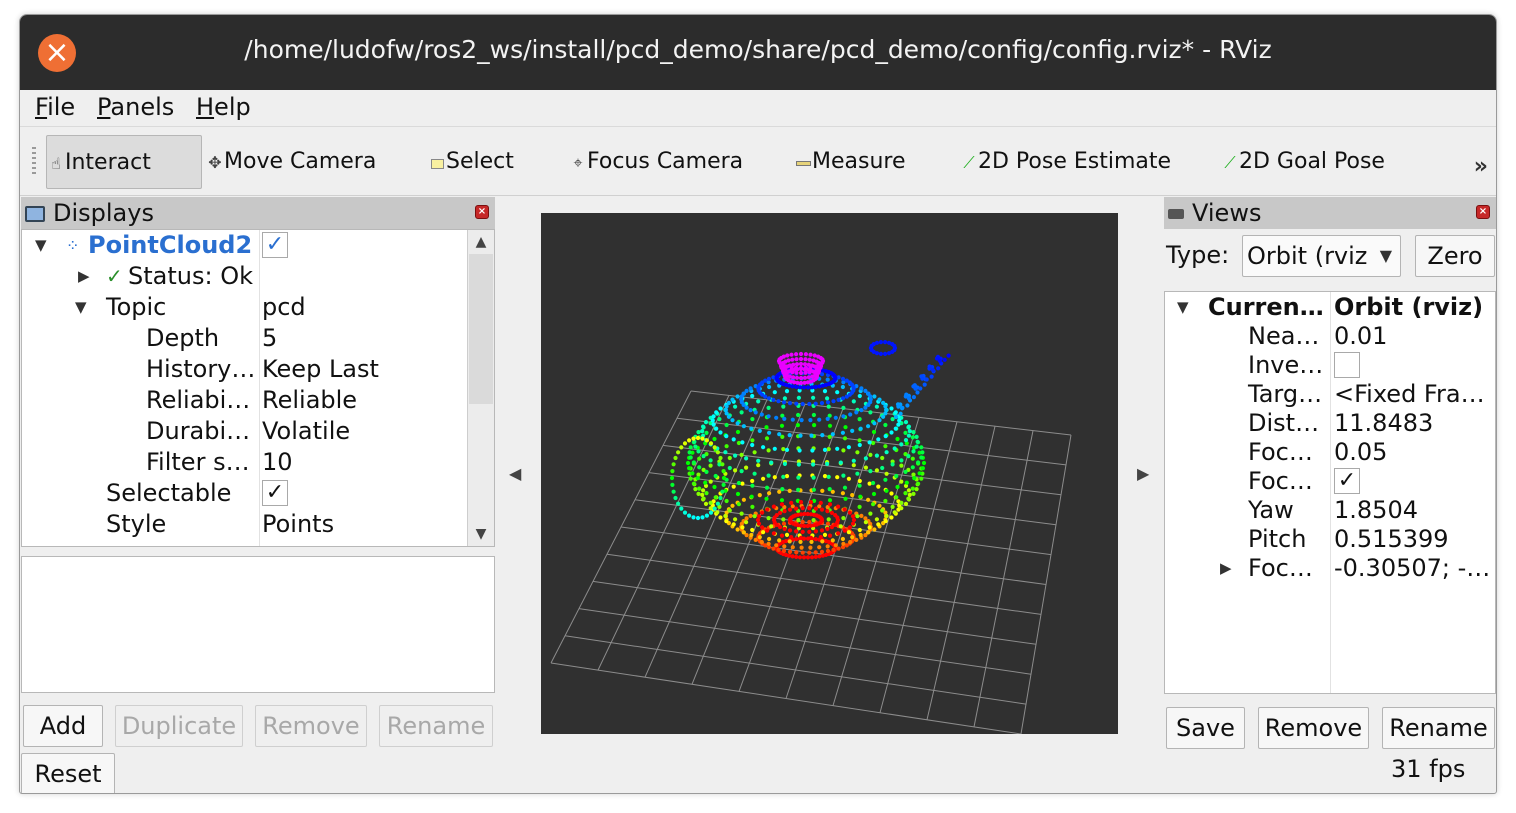 The height and width of the screenshot is (813, 1516). Describe the element at coordinates (258, 213) in the screenshot. I see `displays-panel-header: Displays ×` at that location.